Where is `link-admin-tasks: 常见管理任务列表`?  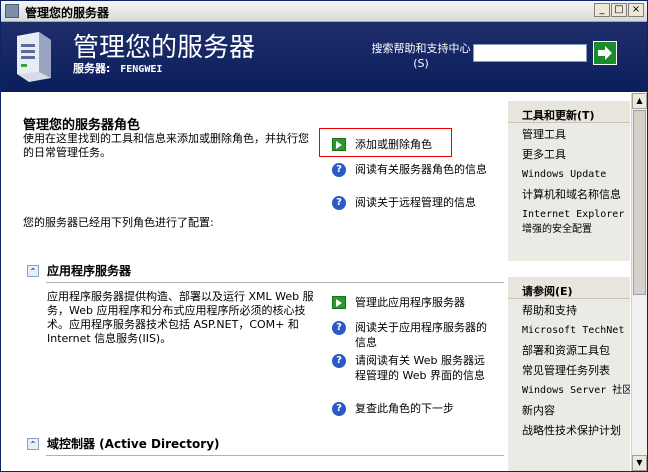 link-admin-tasks: 常见管理任务列表 is located at coordinates (576, 370).